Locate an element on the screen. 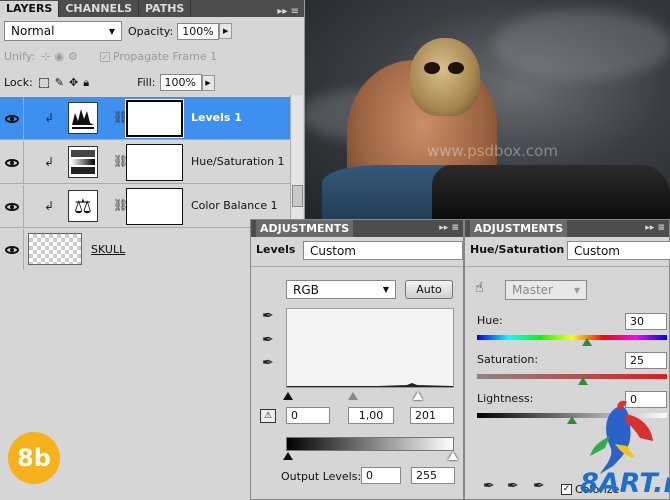 The width and height of the screenshot is (670, 500). opacity-field: 100% is located at coordinates (198, 31).